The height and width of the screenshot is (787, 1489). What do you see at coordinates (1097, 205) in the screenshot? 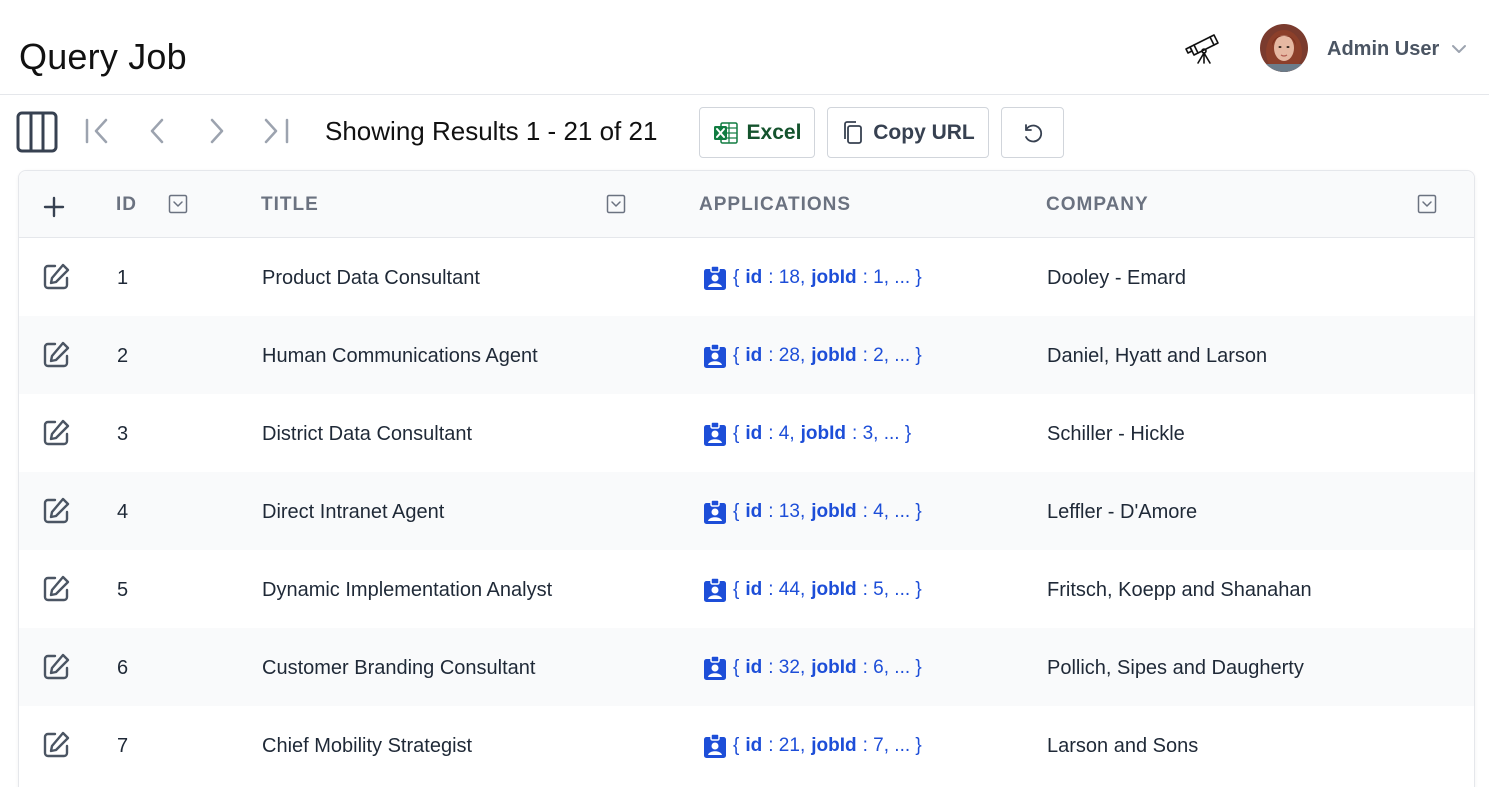
I see `column-header-company: COMPANY` at bounding box center [1097, 205].